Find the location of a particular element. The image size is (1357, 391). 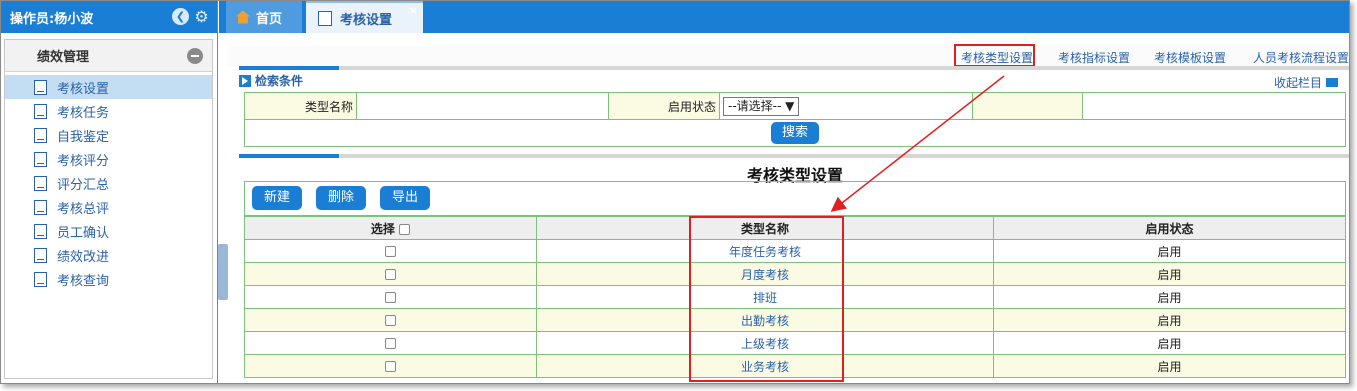

new-button: 新建 is located at coordinates (277, 198).